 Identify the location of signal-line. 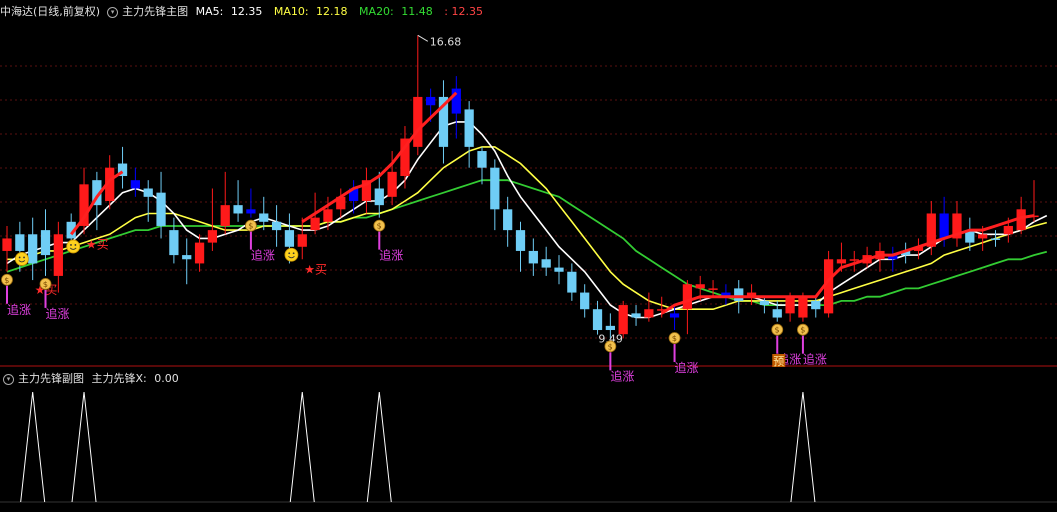
(847, 264).